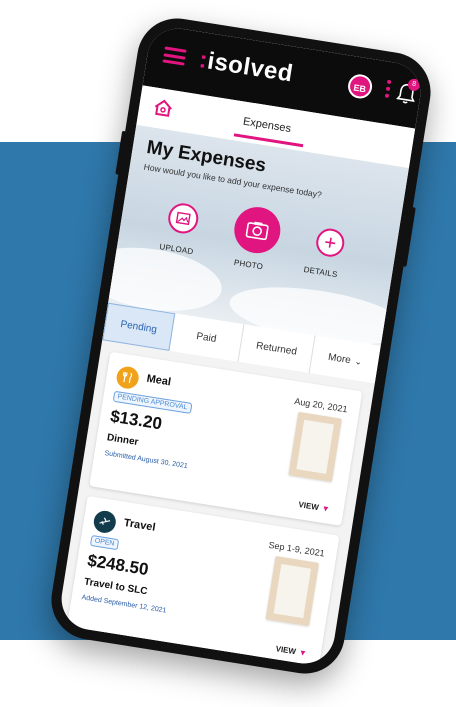 This screenshot has width=456, height=707. I want to click on expense-description: Dinner, so click(123, 440).